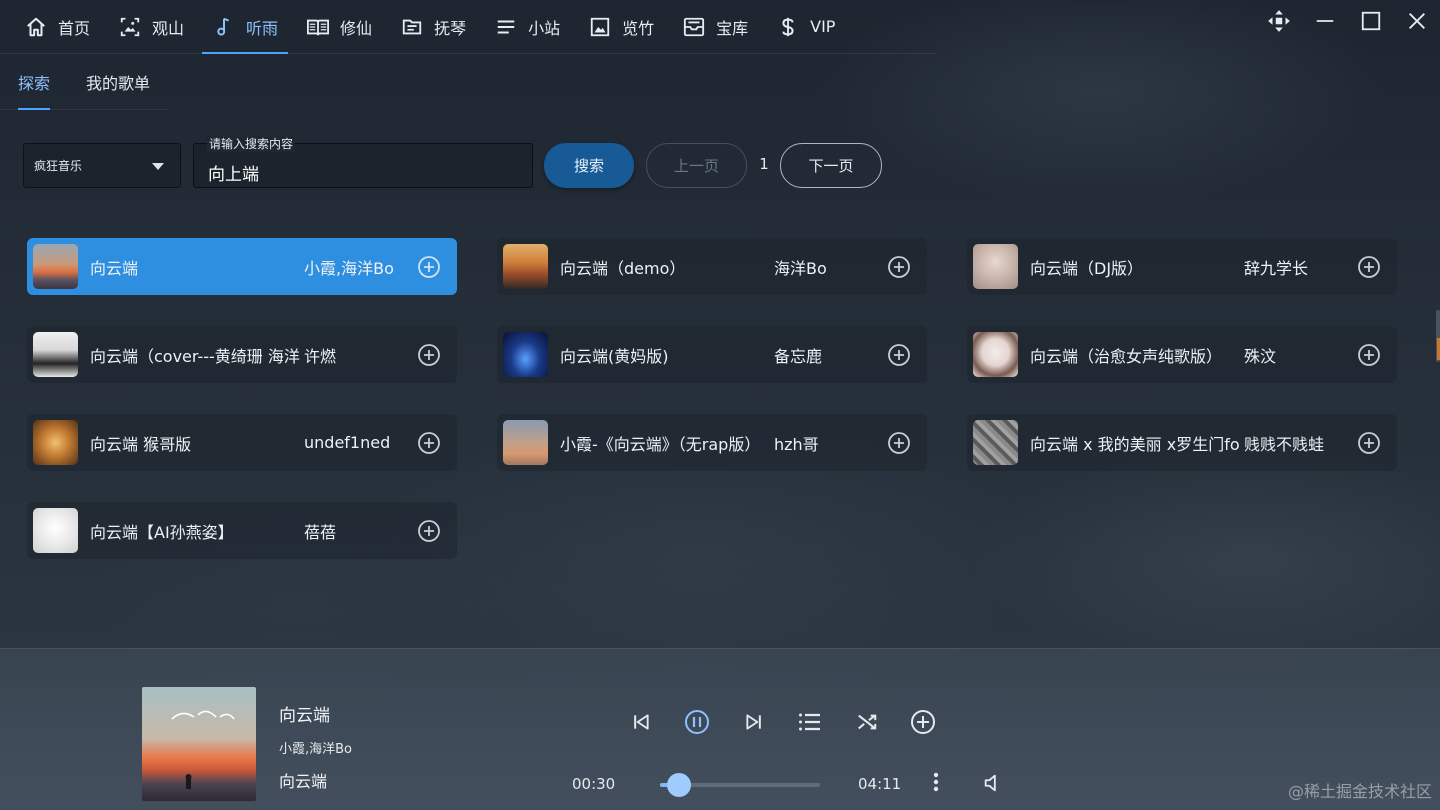  I want to click on playlist-icon, so click(810, 724).